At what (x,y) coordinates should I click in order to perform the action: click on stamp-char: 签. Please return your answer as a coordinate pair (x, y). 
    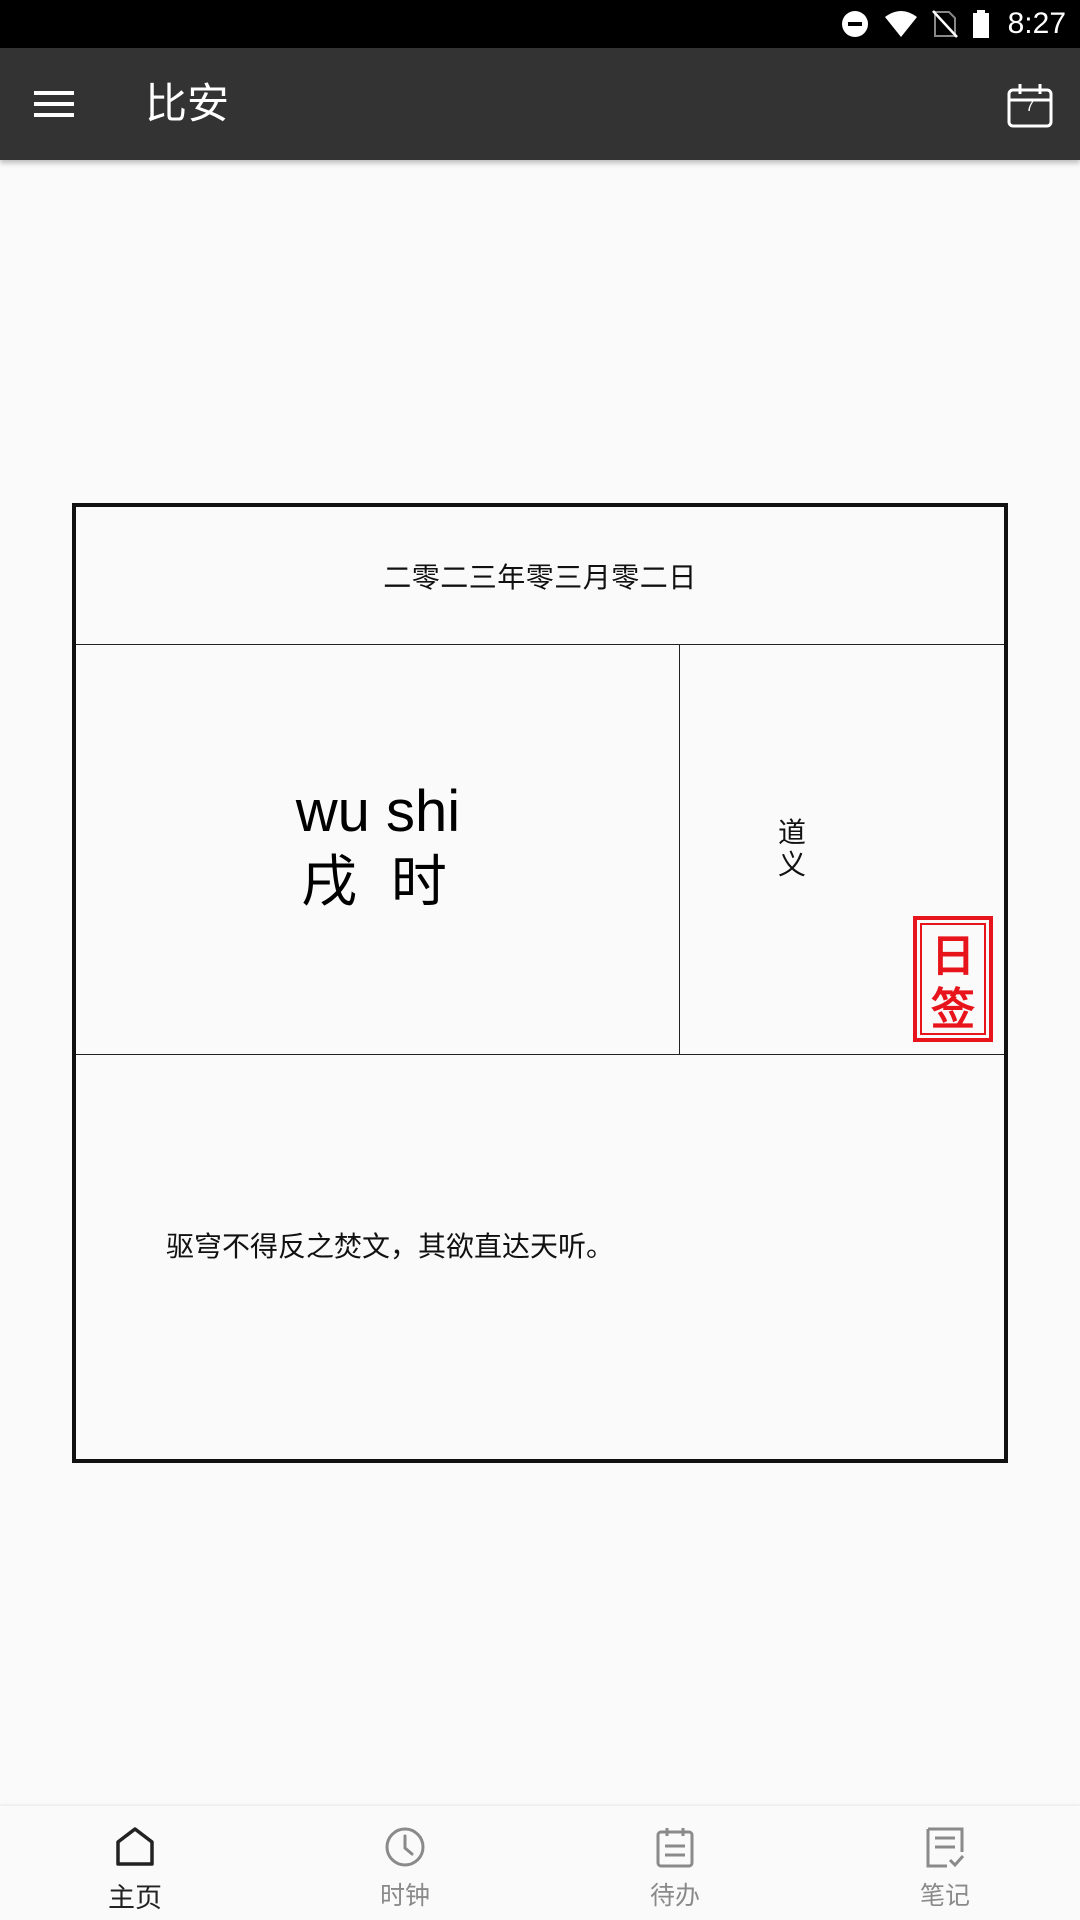
    Looking at the image, I should click on (953, 1009).